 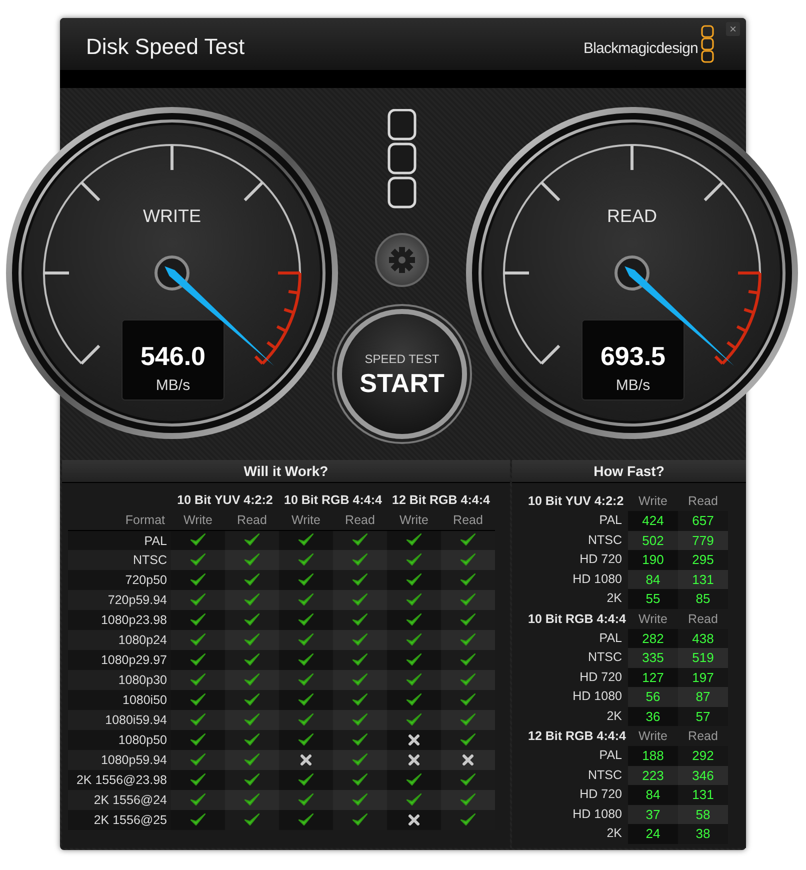 What do you see at coordinates (441, 500) in the screenshot?
I see `column-group-header: 12 Bit RGB 4:4:4` at bounding box center [441, 500].